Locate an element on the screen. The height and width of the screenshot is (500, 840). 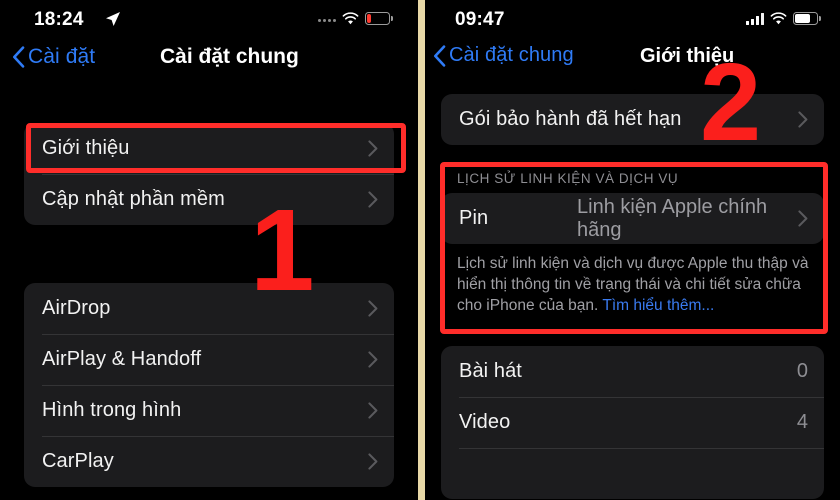
right-status-icons is located at coordinates (783, 18).